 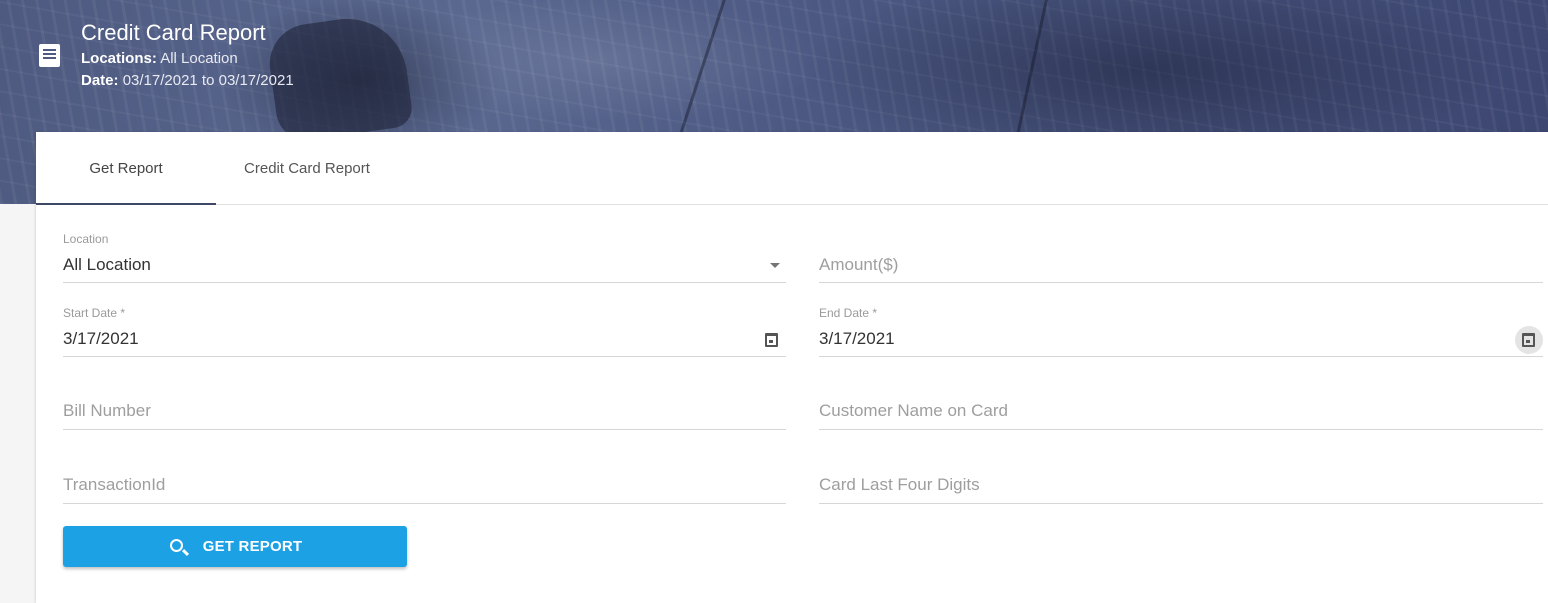 I want to click on transaction-id-field: TransactionId, so click(x=424, y=479).